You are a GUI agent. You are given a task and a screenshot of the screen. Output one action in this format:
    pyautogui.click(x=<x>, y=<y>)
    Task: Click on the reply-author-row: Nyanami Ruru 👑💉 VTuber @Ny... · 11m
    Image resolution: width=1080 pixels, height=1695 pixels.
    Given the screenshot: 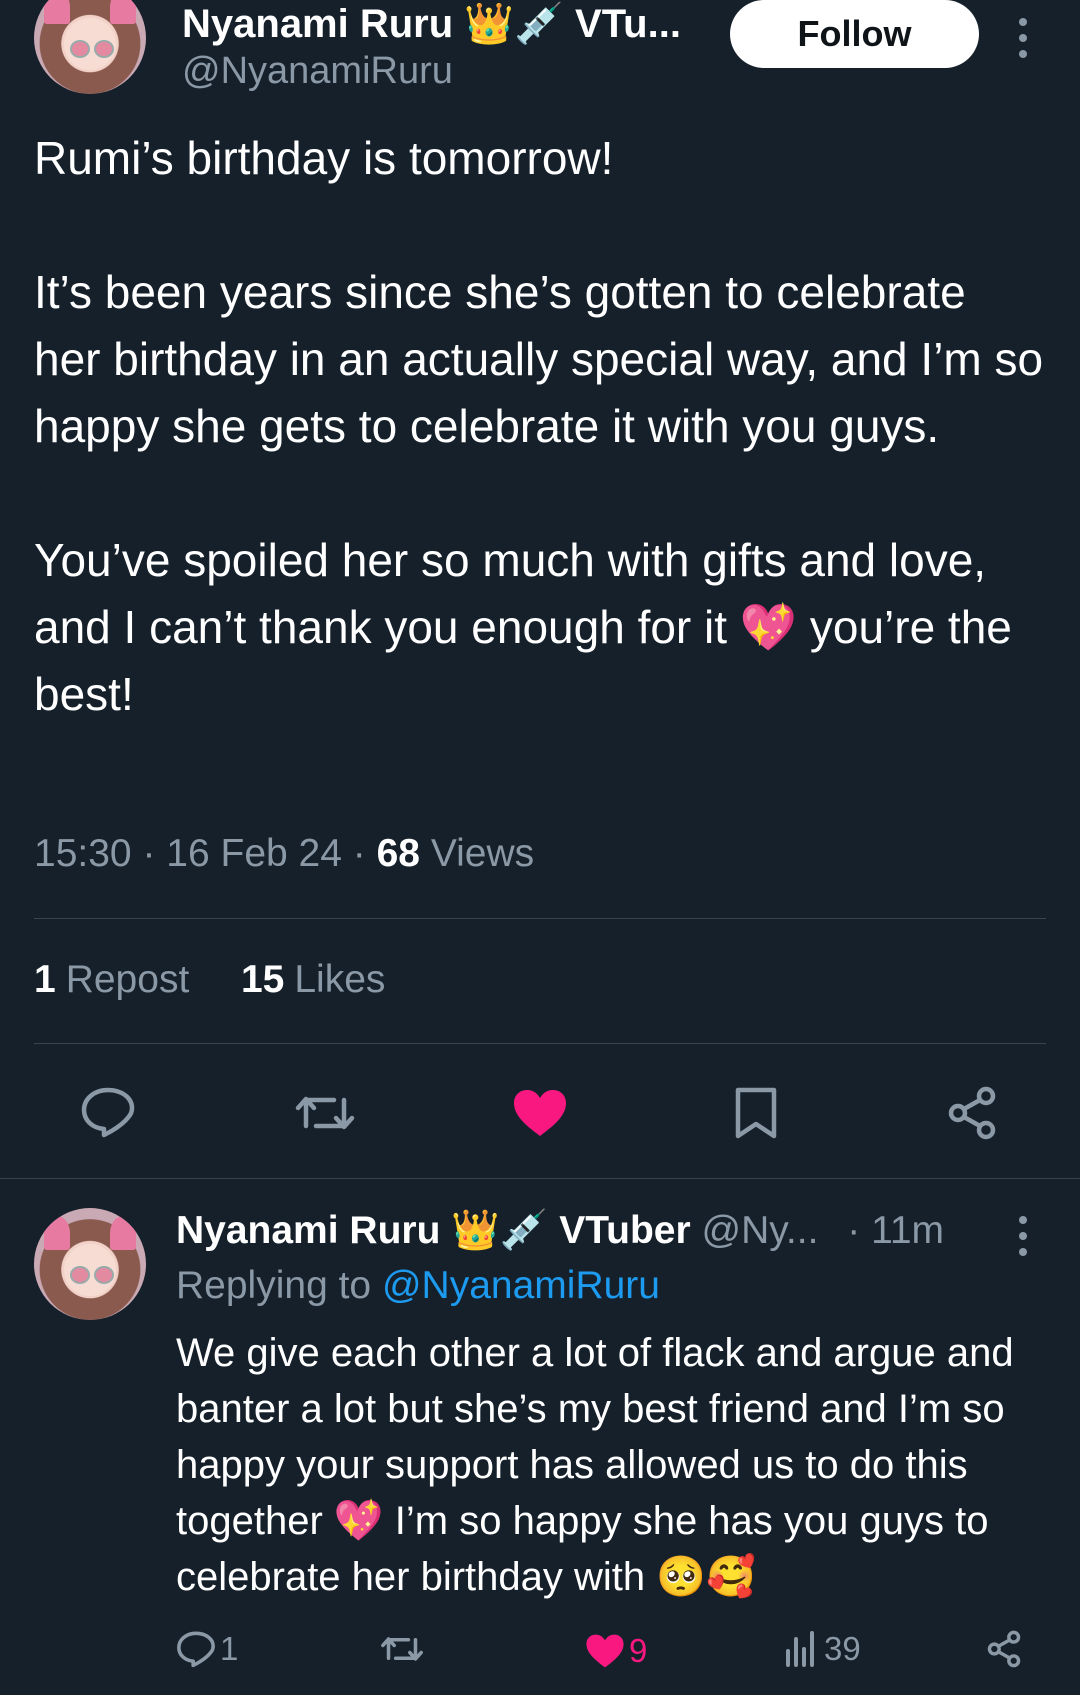 What is the action you would take?
    pyautogui.click(x=560, y=1230)
    